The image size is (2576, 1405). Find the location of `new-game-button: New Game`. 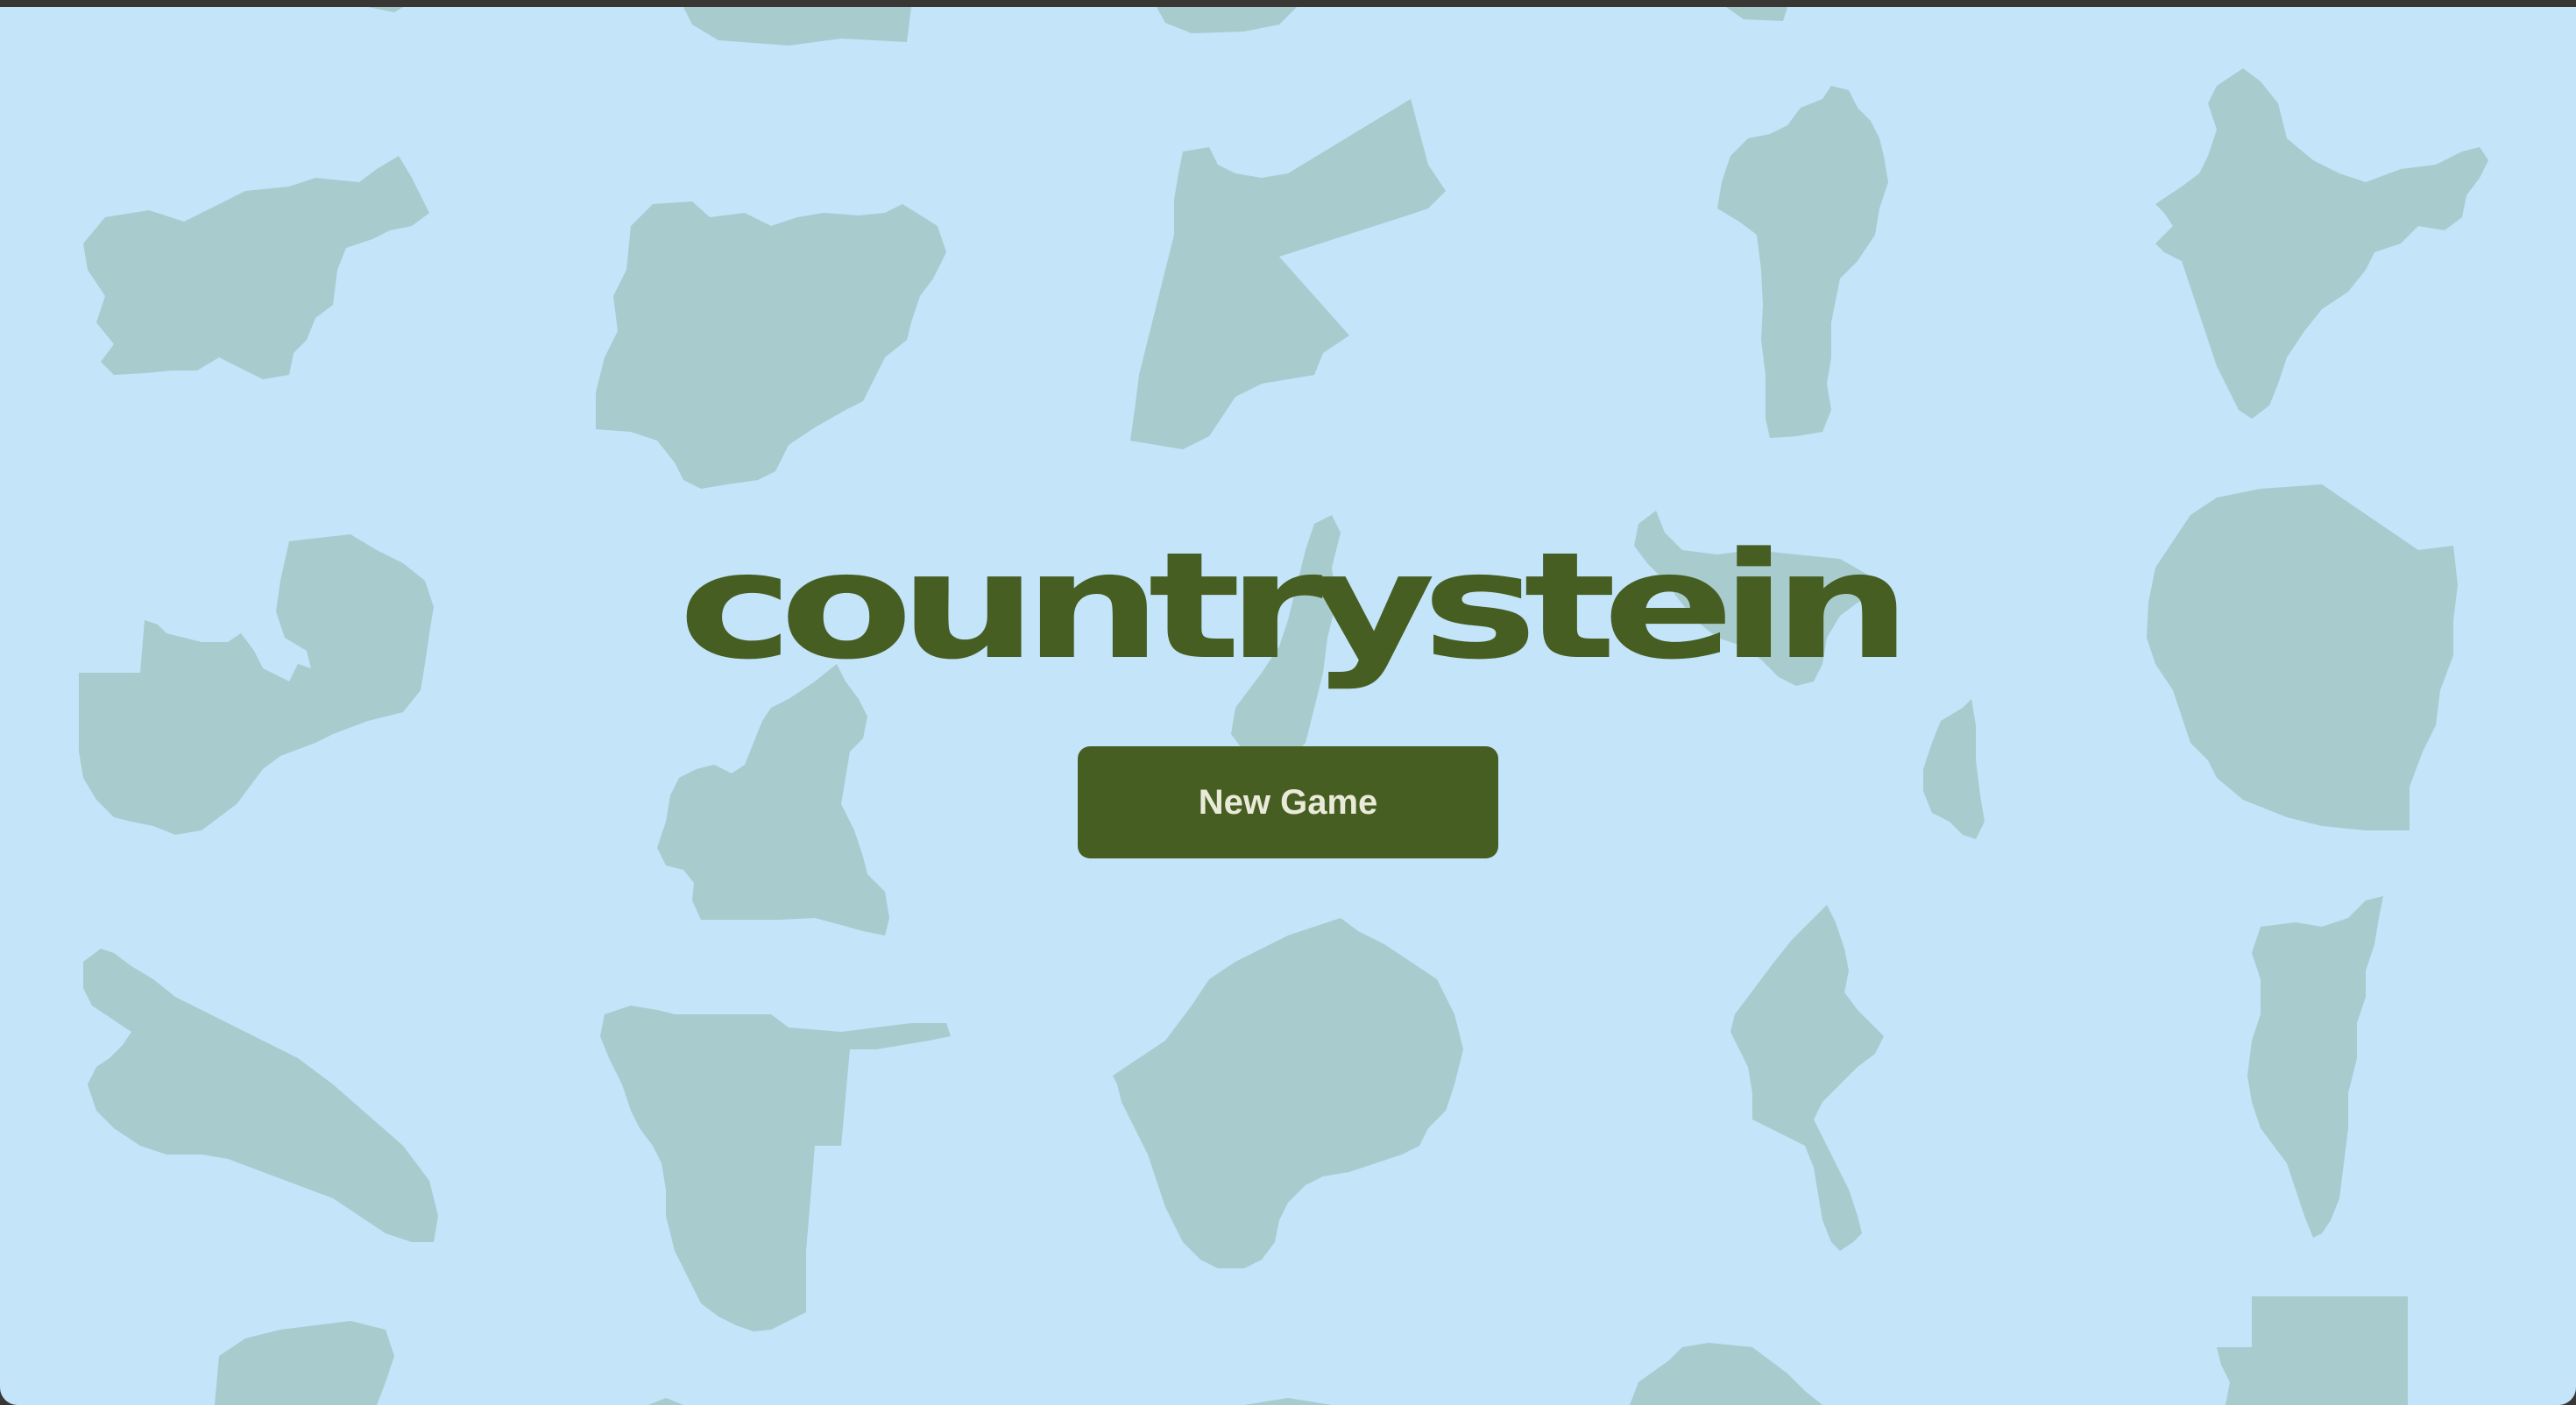

new-game-button: New Game is located at coordinates (1288, 802).